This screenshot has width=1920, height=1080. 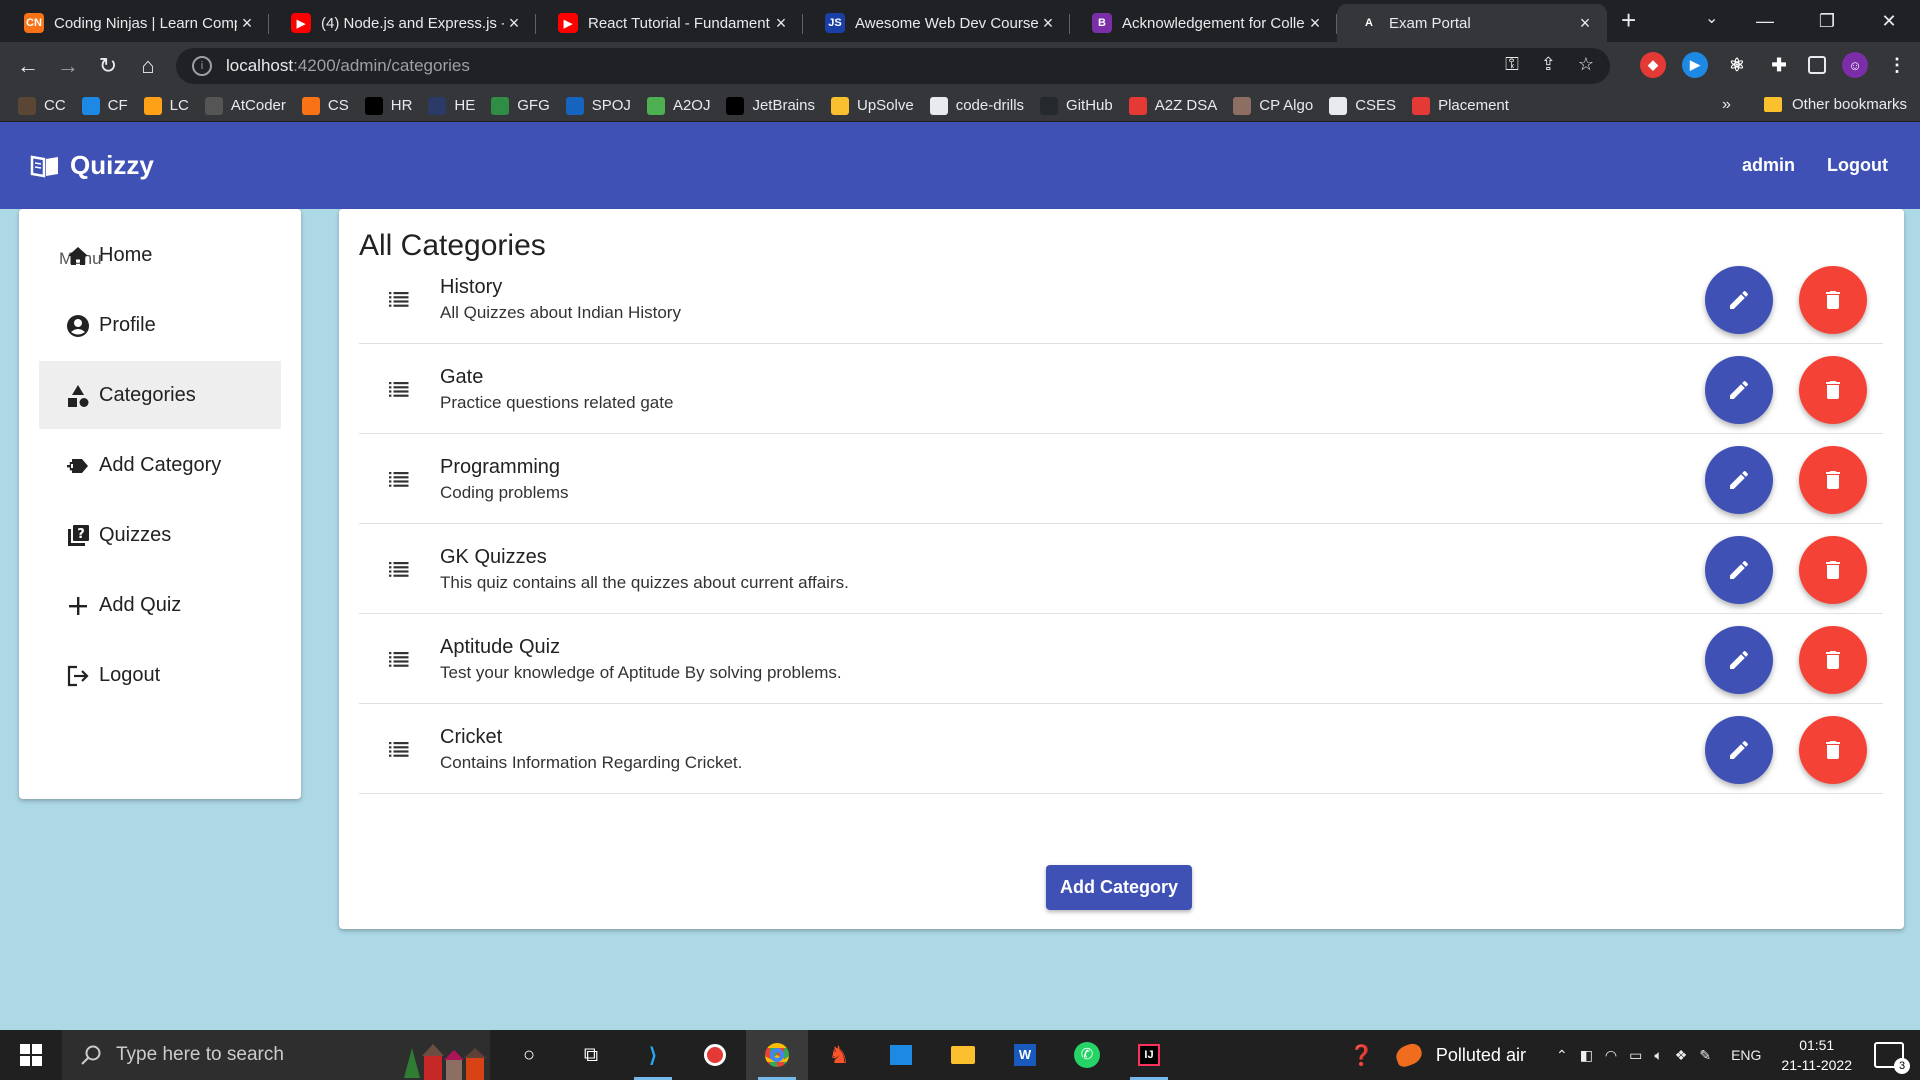 I want to click on screen-recorder-icon, so click(x=715, y=1055).